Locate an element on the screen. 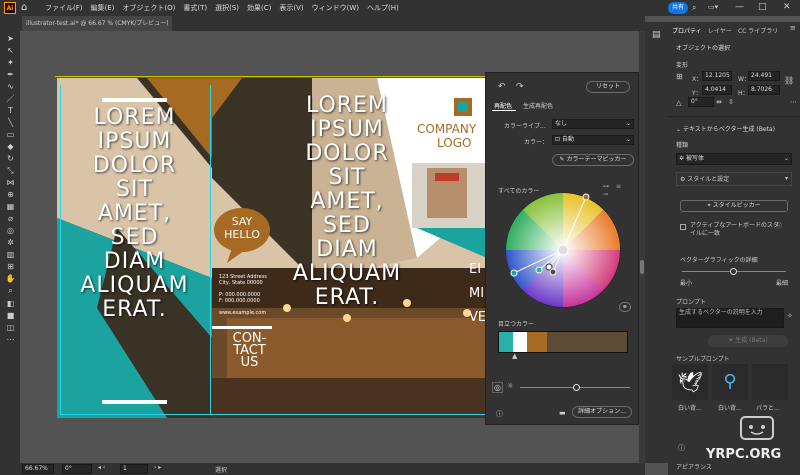 The image size is (800, 475). tab-properties: プロパティ is located at coordinates (687, 30).